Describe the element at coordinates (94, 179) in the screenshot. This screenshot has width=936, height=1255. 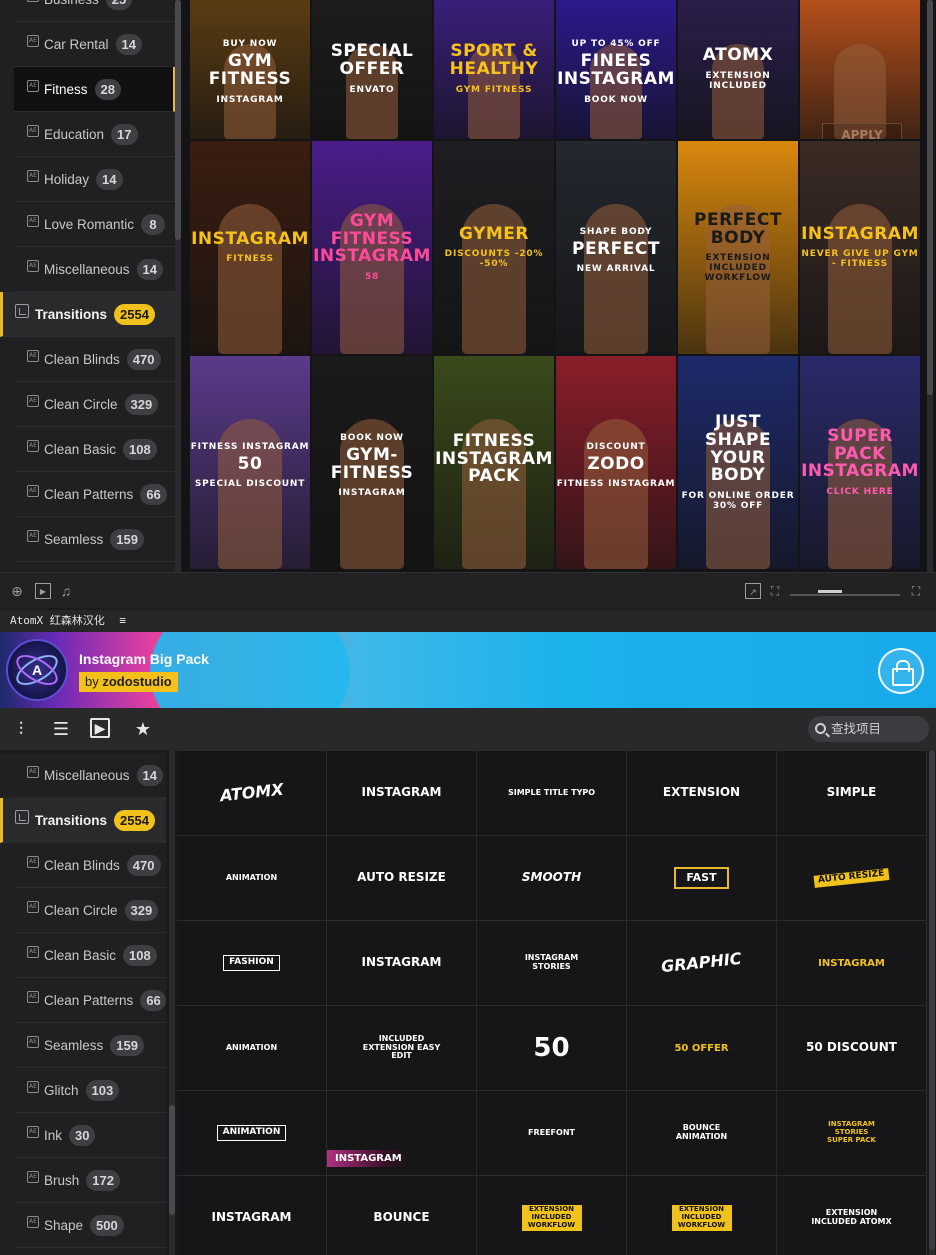
I see `sidebar-item-holiday: AE Holiday 14` at that location.